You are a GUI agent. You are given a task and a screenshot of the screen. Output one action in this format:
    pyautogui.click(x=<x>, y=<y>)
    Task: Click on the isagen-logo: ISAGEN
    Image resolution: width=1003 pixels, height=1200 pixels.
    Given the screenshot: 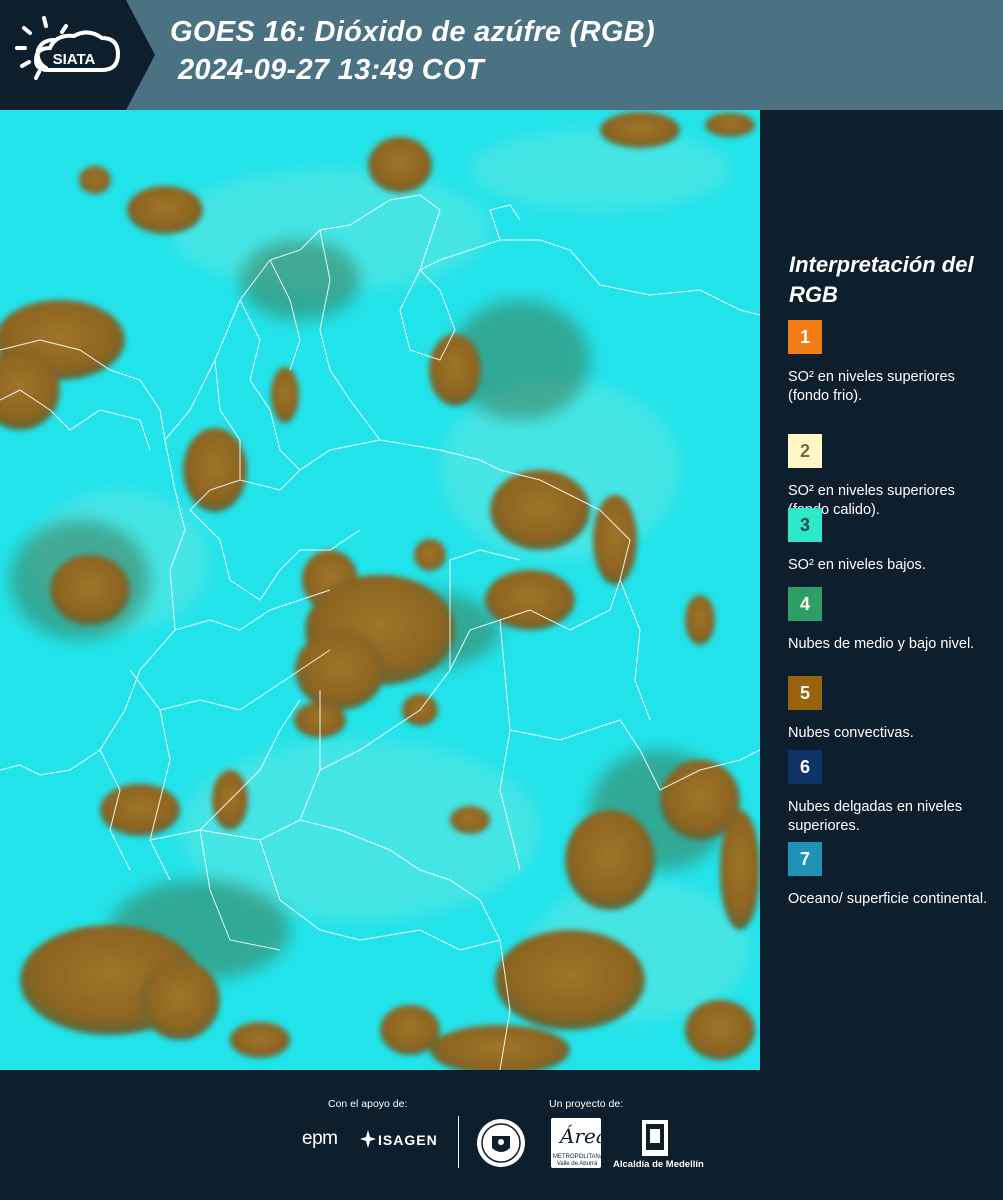 What is the action you would take?
    pyautogui.click(x=408, y=1140)
    